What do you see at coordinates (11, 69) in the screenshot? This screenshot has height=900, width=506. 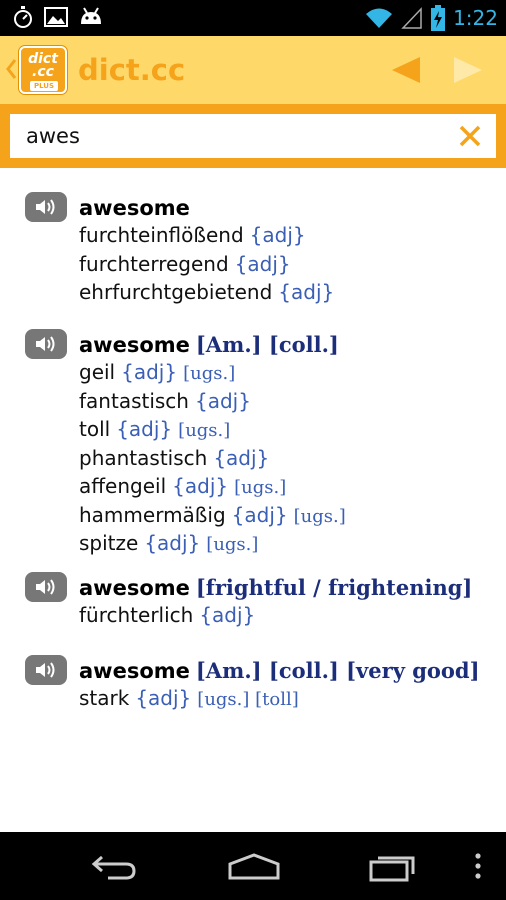 I see `back-chevron-icon` at bounding box center [11, 69].